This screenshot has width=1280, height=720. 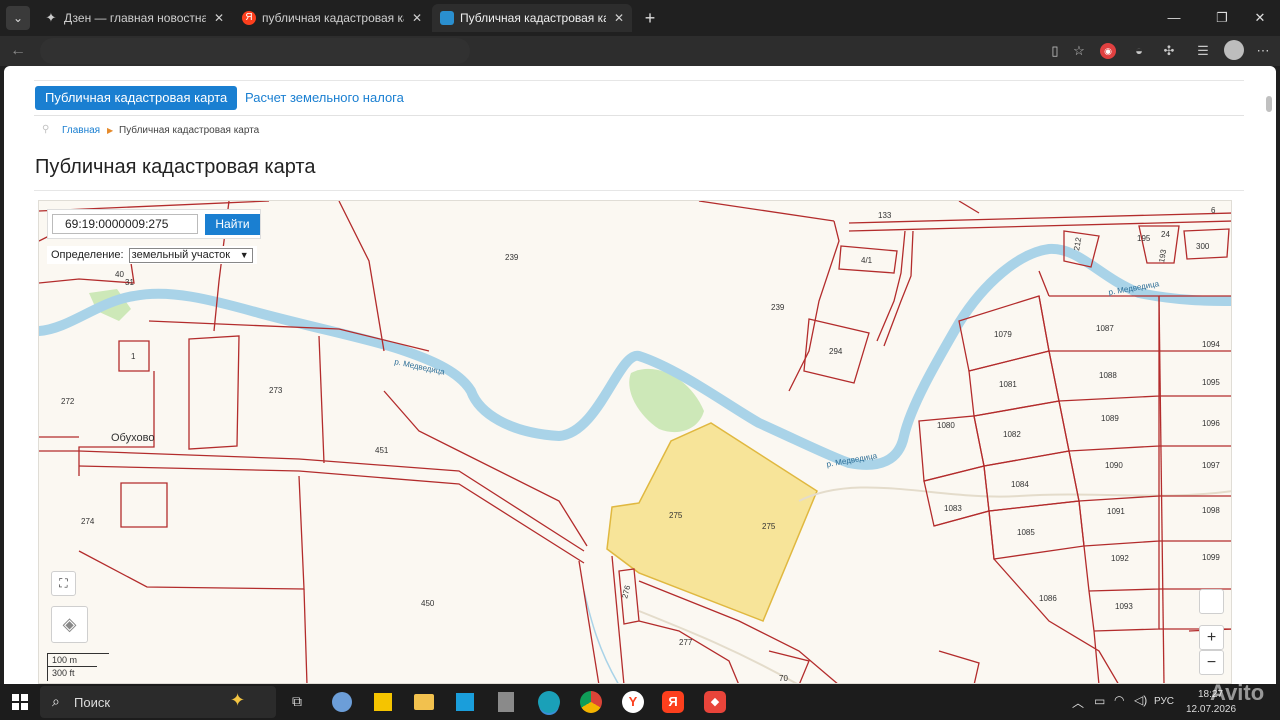 I want to click on parcel-label: 1085, so click(x=1026, y=532).